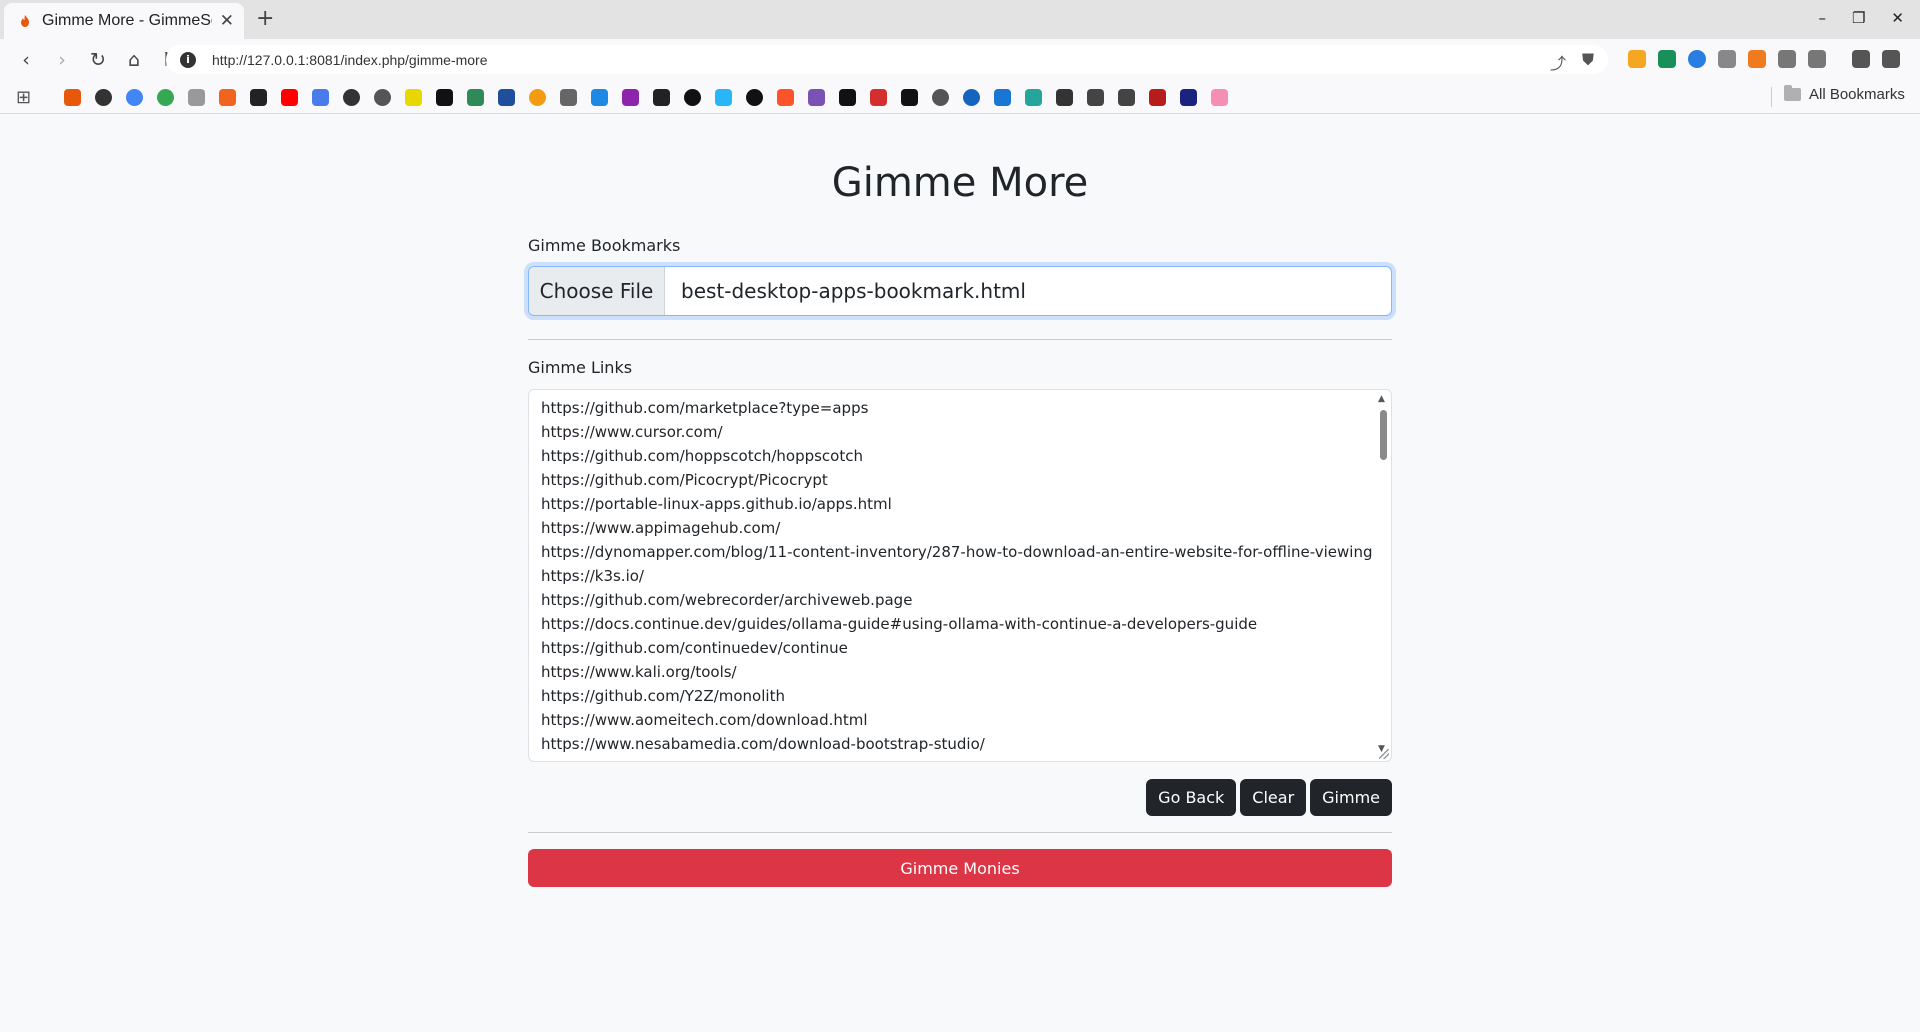 This screenshot has height=1032, width=1920. Describe the element at coordinates (1667, 59) in the screenshot. I see `extension-green-icon` at that location.